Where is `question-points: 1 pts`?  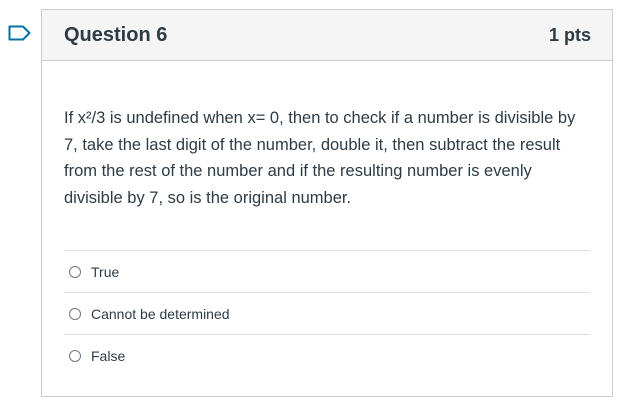 question-points: 1 pts is located at coordinates (569, 34).